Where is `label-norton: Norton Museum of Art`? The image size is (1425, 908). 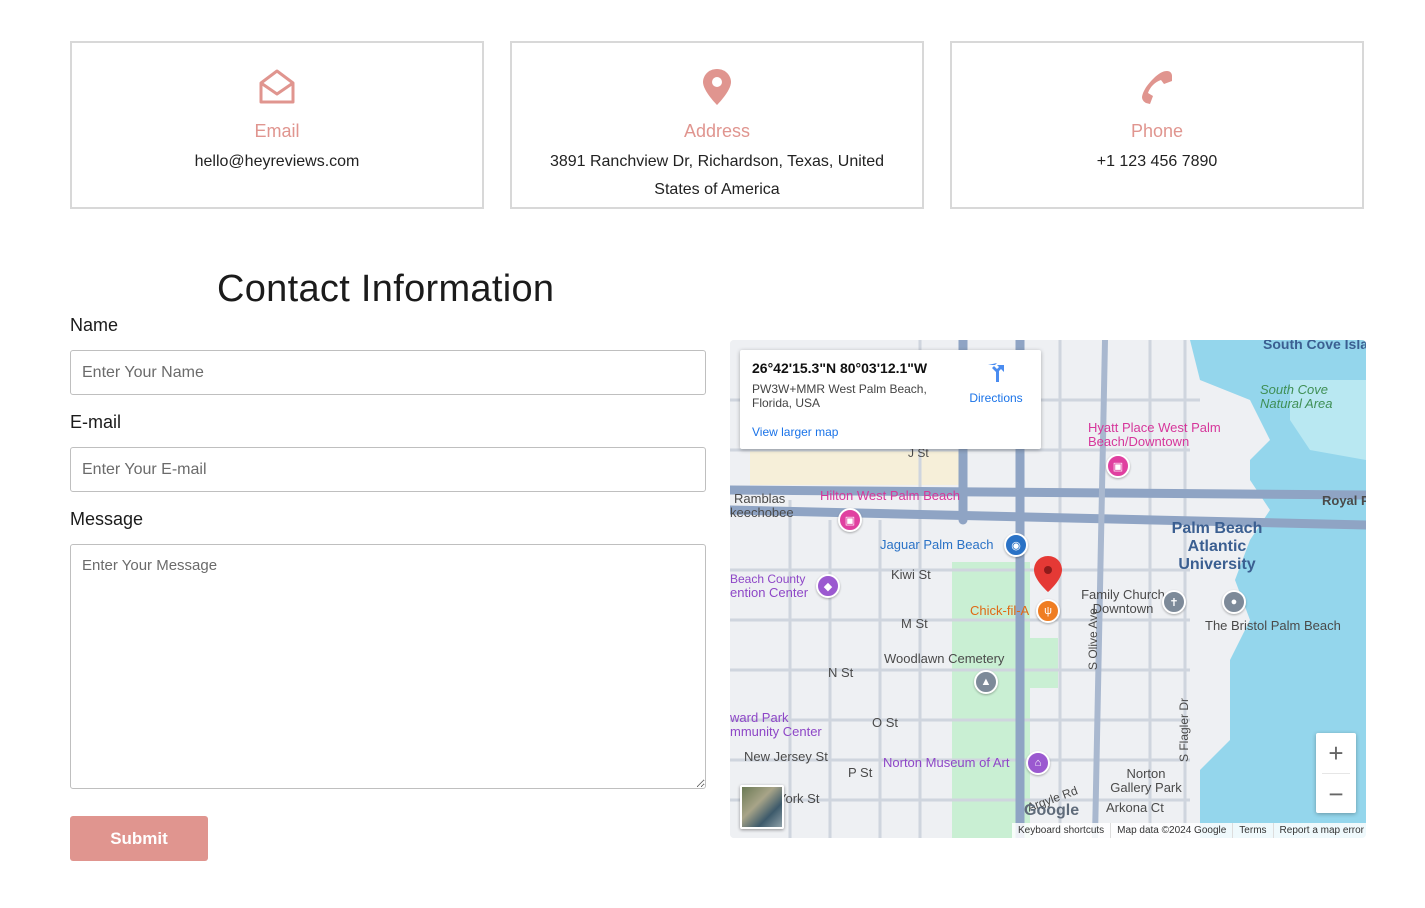 label-norton: Norton Museum of Art is located at coordinates (946, 762).